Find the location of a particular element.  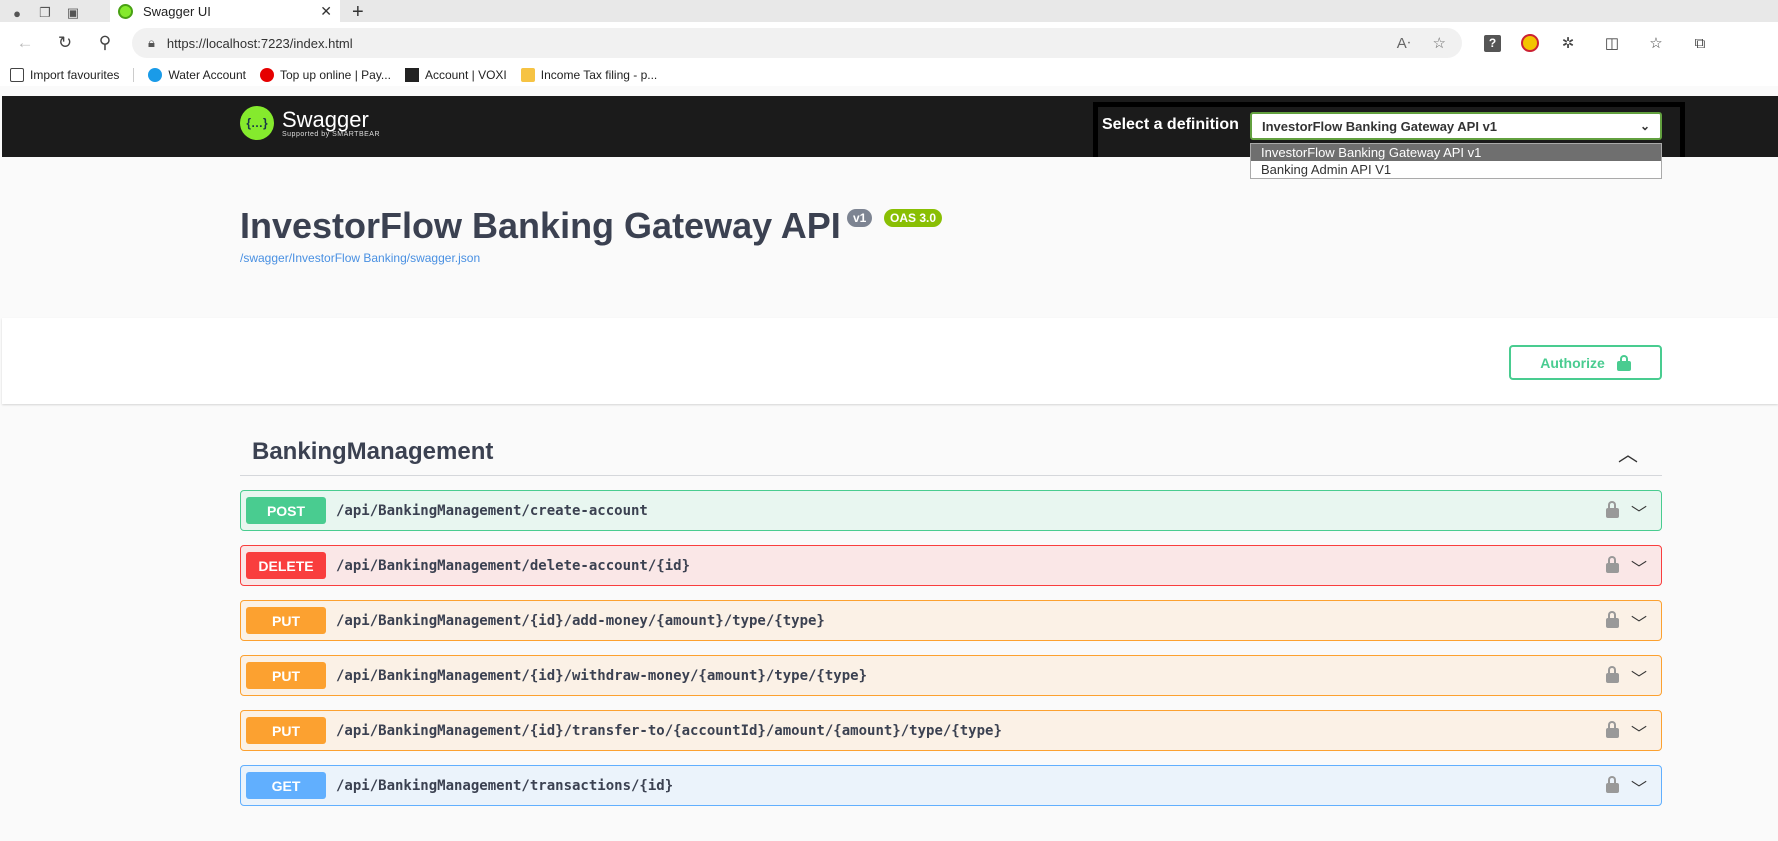

bookmark-voxi: Account | VOXI is located at coordinates (455, 75).